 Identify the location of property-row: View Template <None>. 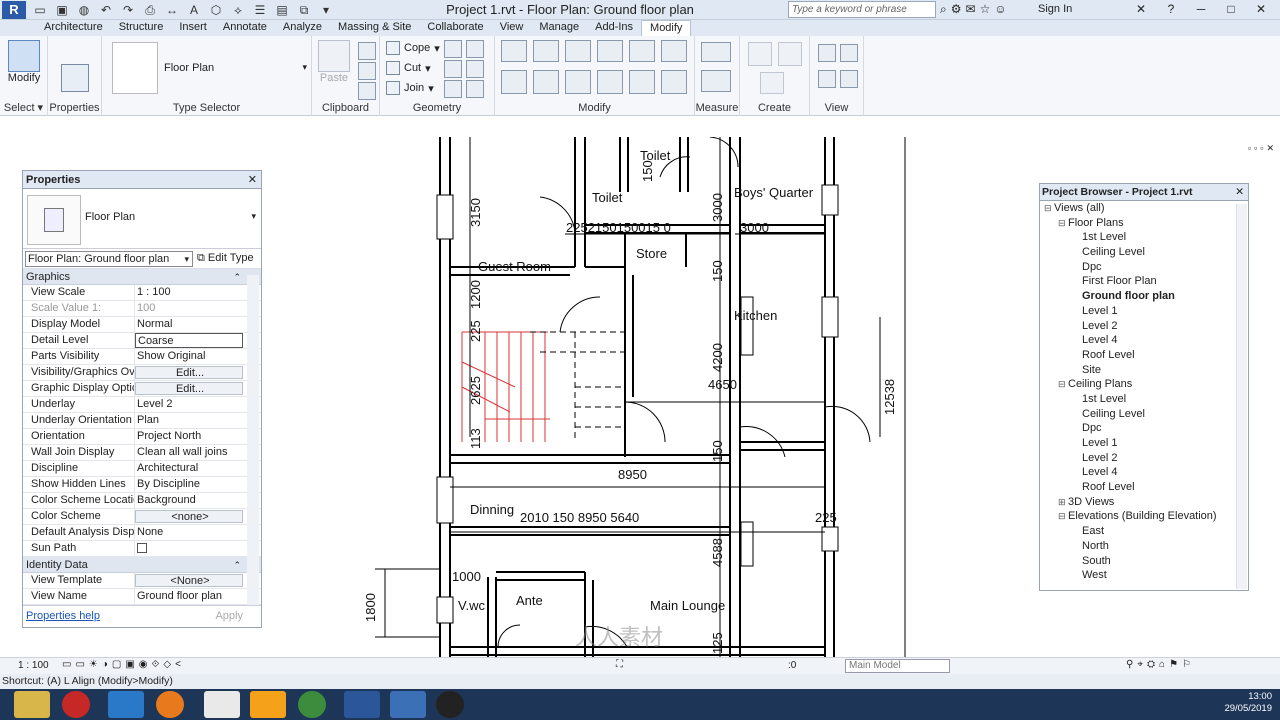
(142, 581).